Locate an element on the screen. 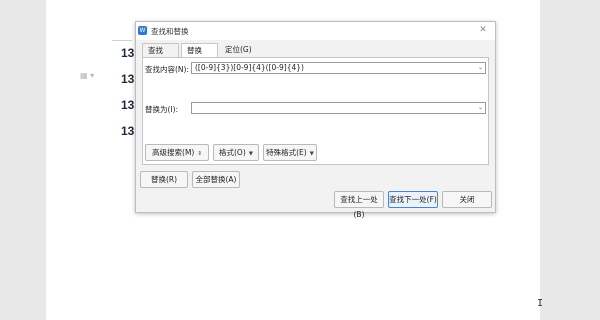 This screenshot has width=600, height=320. paragraph-layout-icon: ▦ ▾ is located at coordinates (88, 76).